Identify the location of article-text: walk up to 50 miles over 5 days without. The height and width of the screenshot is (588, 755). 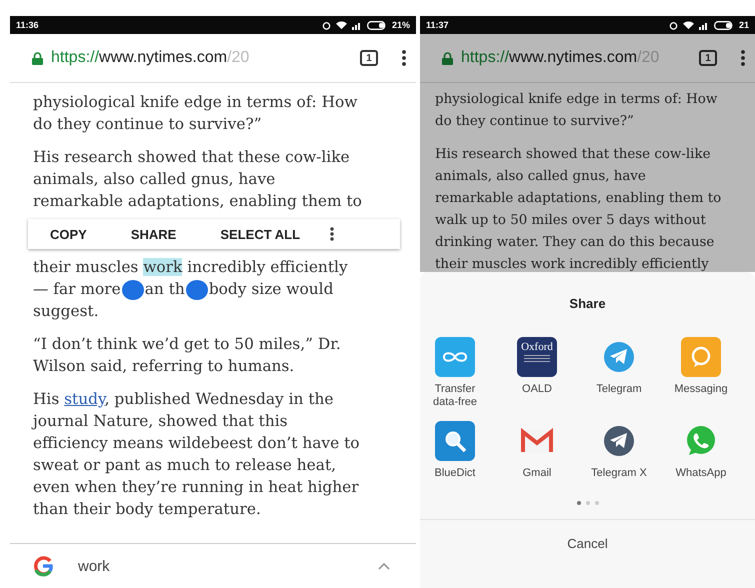
(571, 221).